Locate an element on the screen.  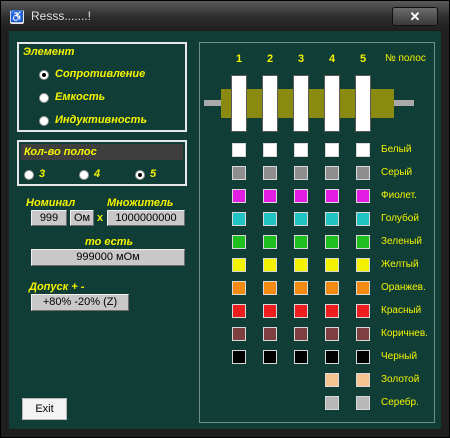
radio-inductance-label: Индуктивность is located at coordinates (101, 120).